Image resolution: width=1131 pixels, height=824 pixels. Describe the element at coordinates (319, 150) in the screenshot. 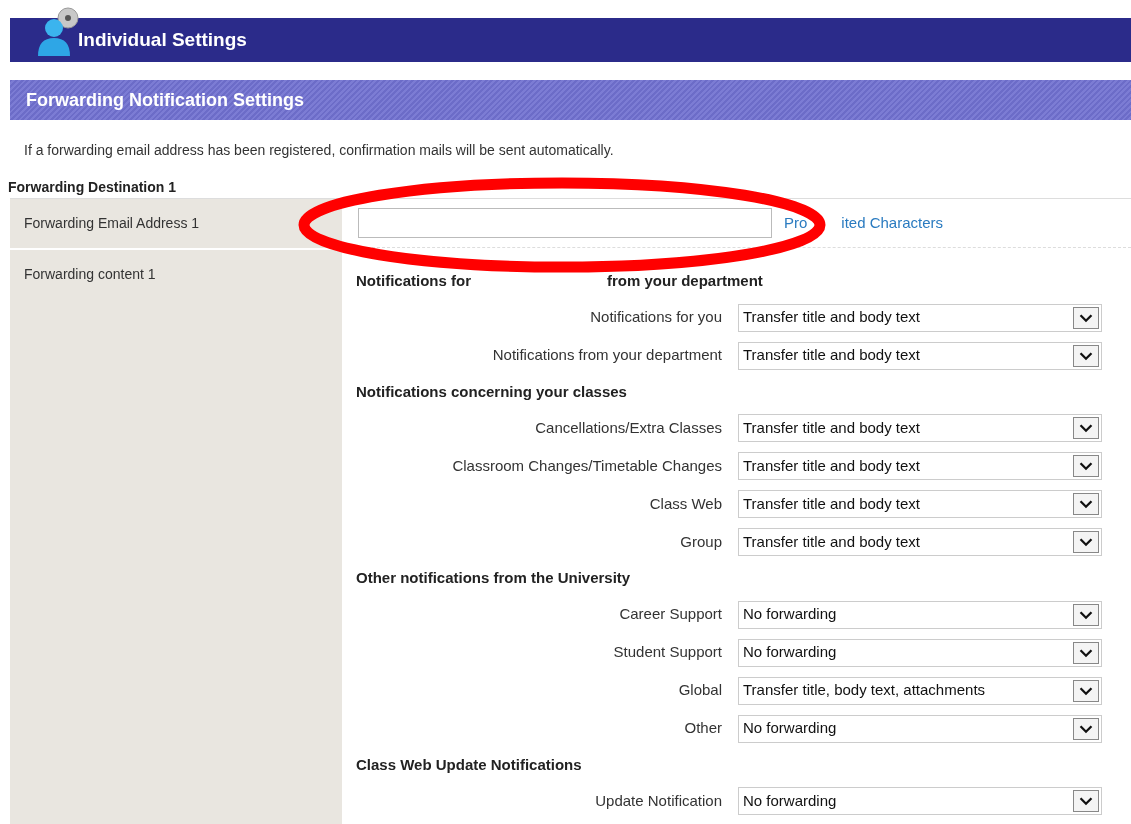

I see `description-text: If a forwarding email address has been registered, confirmation mails will be sent automatically.` at that location.